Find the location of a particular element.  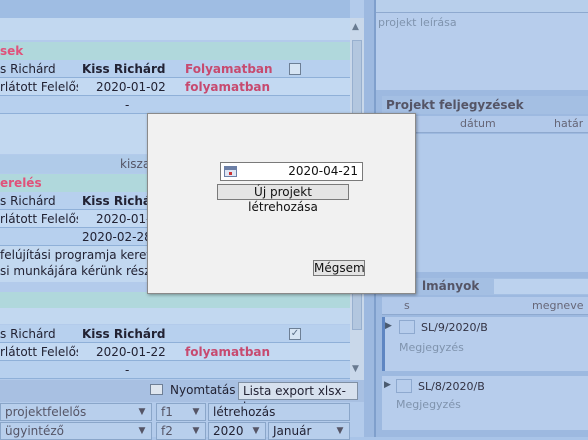

left-top-strip is located at coordinates (175, 9).